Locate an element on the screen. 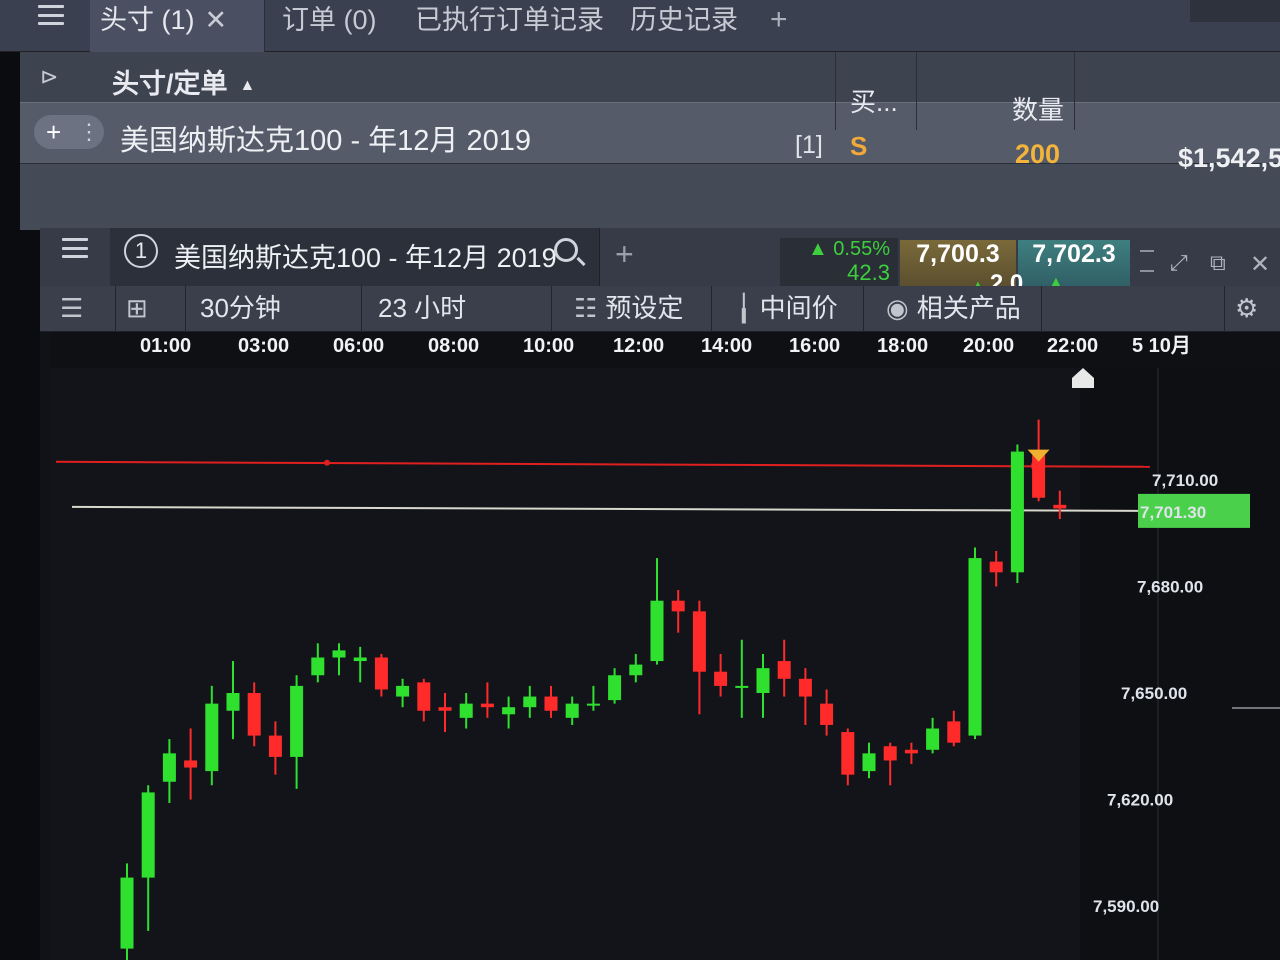 The image size is (1280, 960). related-label: 相关产品 is located at coordinates (968, 308).